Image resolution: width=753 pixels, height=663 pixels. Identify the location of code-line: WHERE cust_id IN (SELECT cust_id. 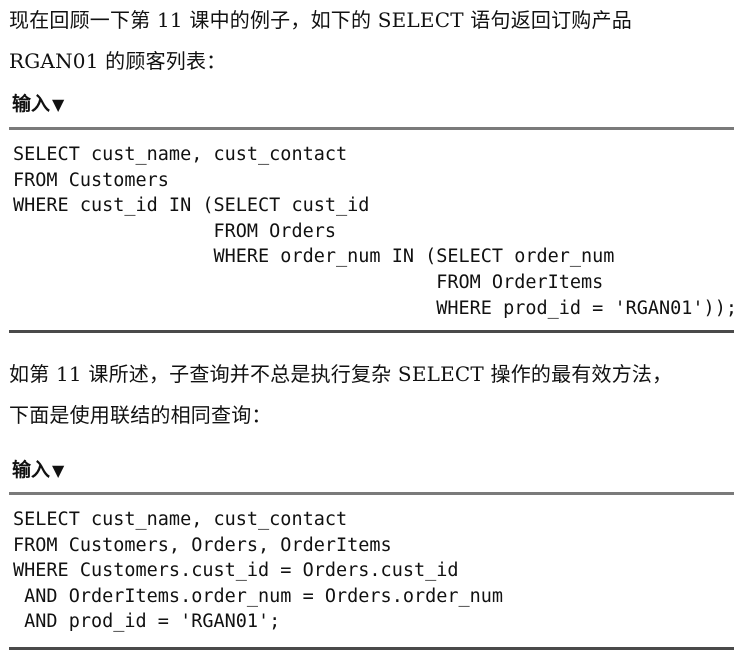
(191, 206).